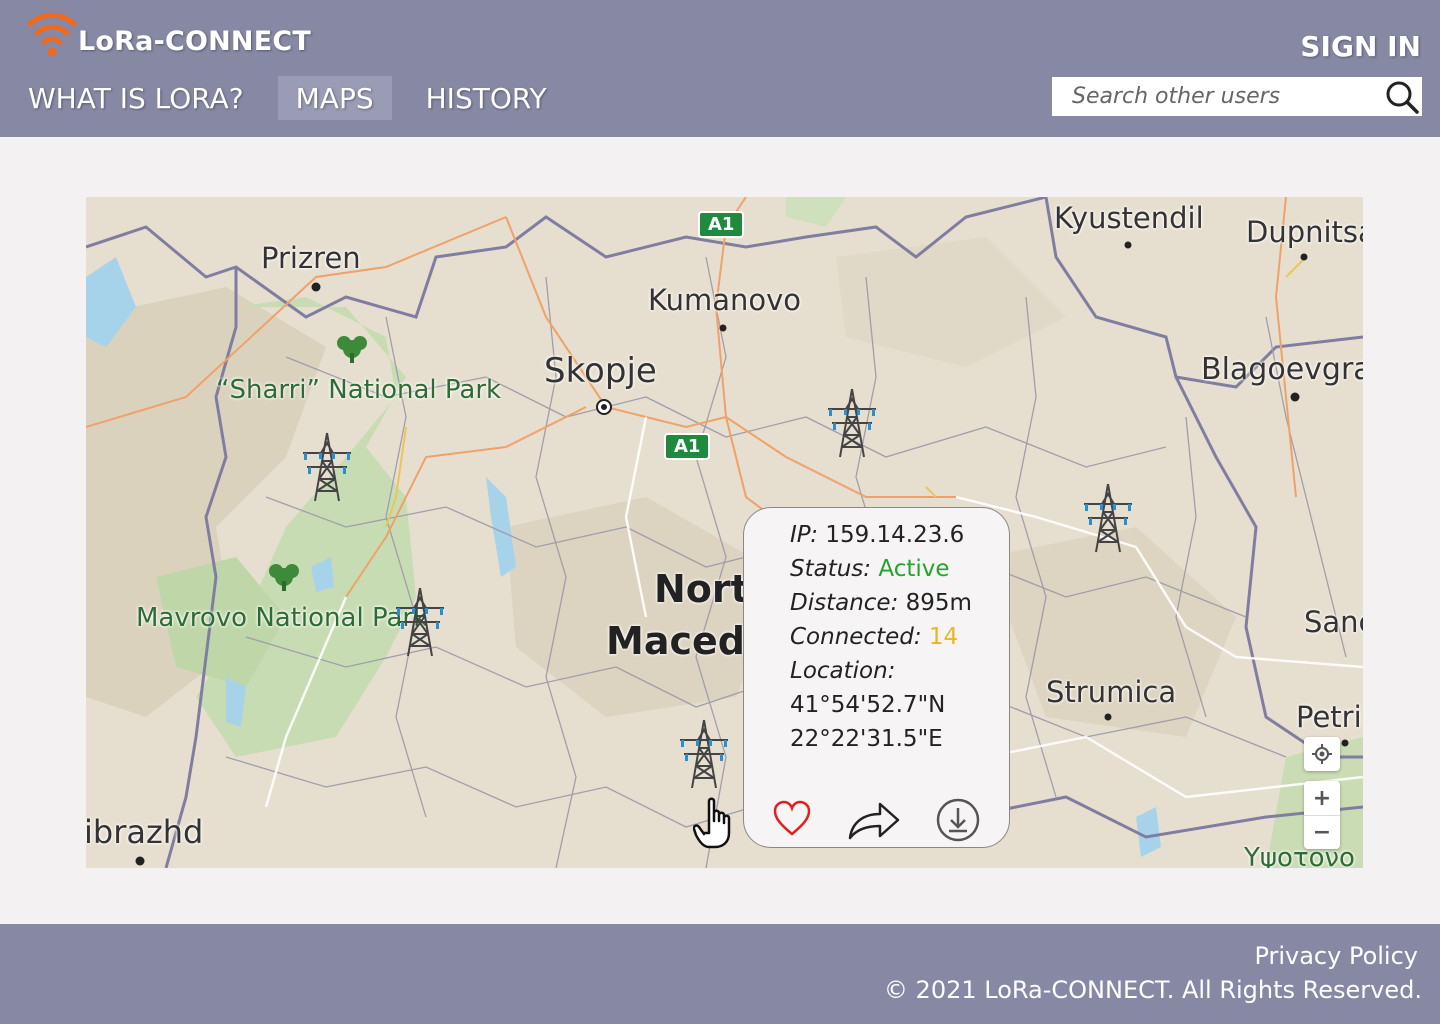 The image size is (1440, 1024). I want to click on wifi-logo-icon, so click(52, 34).